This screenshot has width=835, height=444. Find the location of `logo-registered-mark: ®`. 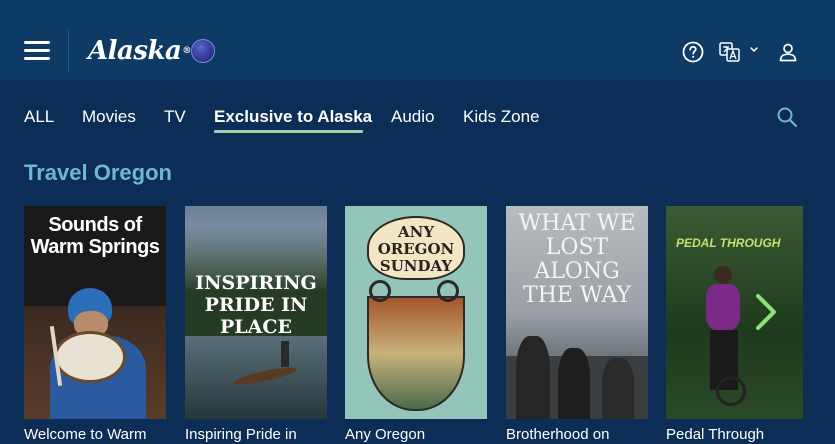

logo-registered-mark: ® is located at coordinates (186, 51).